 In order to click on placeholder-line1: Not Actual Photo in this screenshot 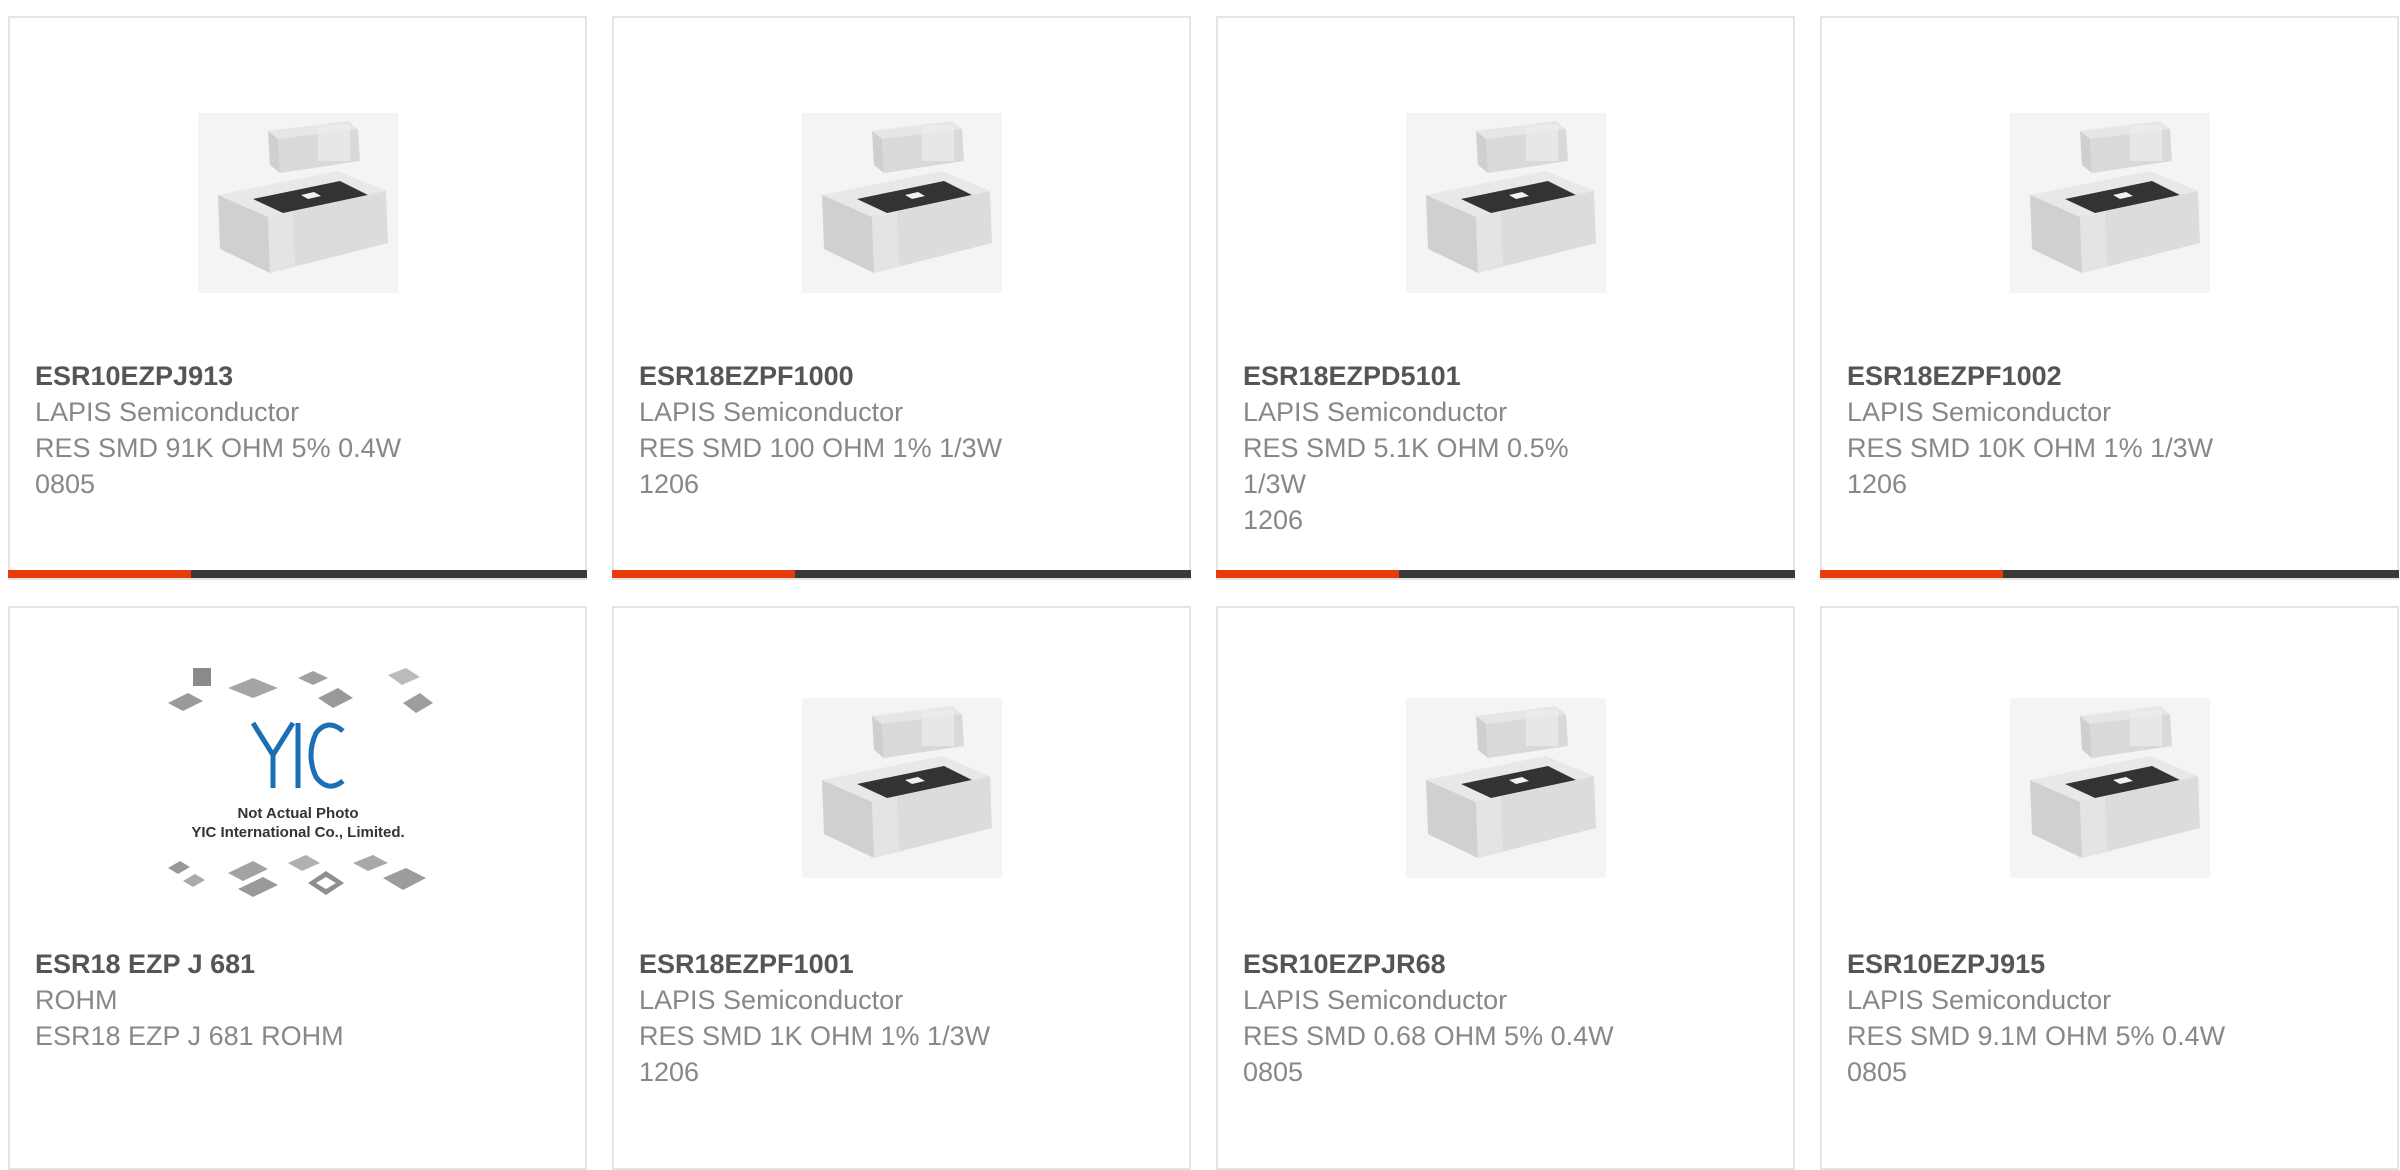, I will do `click(297, 813)`.